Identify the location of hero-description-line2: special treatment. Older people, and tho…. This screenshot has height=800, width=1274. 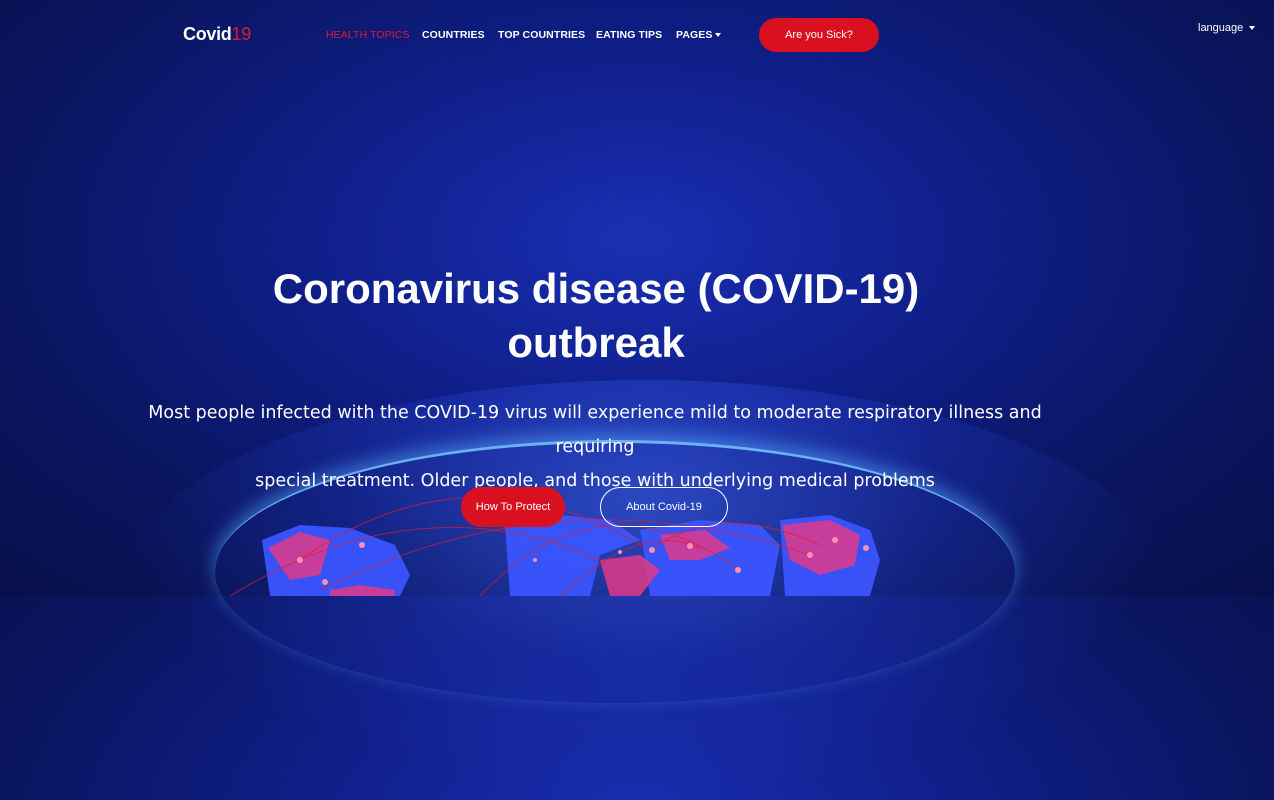
(595, 481).